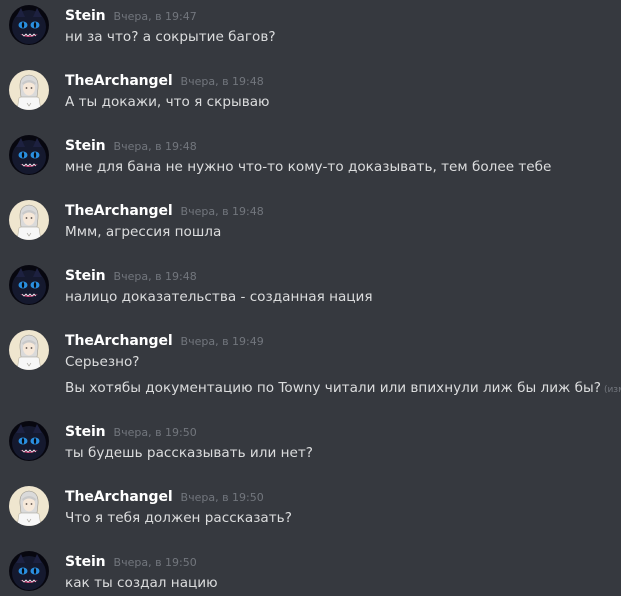 This screenshot has height=596, width=621. I want to click on message-text: ни за что? а сокрытие багов?, so click(170, 37).